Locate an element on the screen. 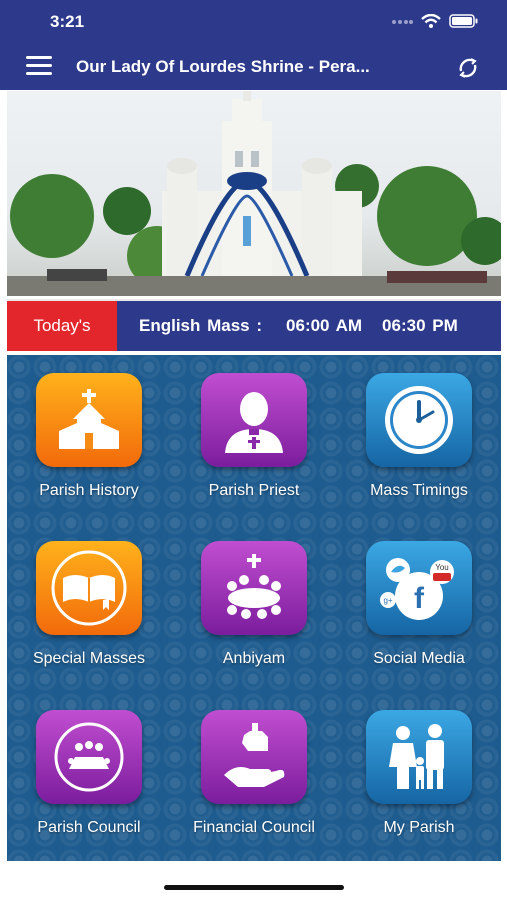 This screenshot has height=900, width=507. today-badge: Today's is located at coordinates (62, 326).